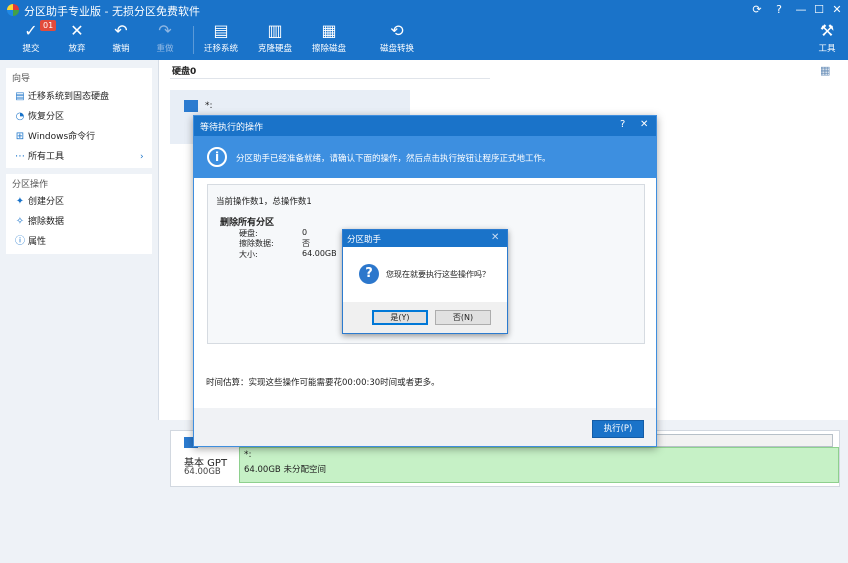  Describe the element at coordinates (837, 10) in the screenshot. I see `close-button: ✕` at that location.